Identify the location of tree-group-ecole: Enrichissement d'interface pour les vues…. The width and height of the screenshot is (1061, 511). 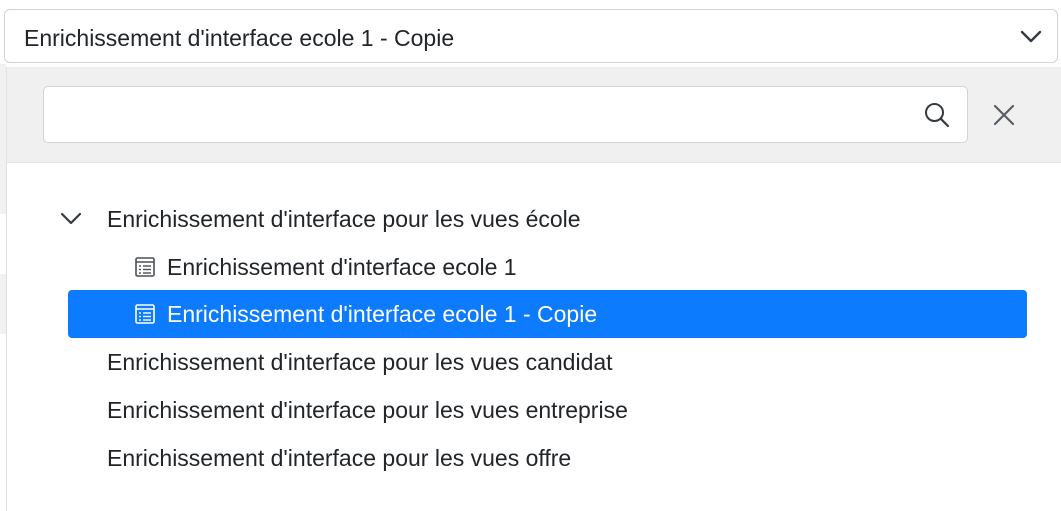
(534, 219).